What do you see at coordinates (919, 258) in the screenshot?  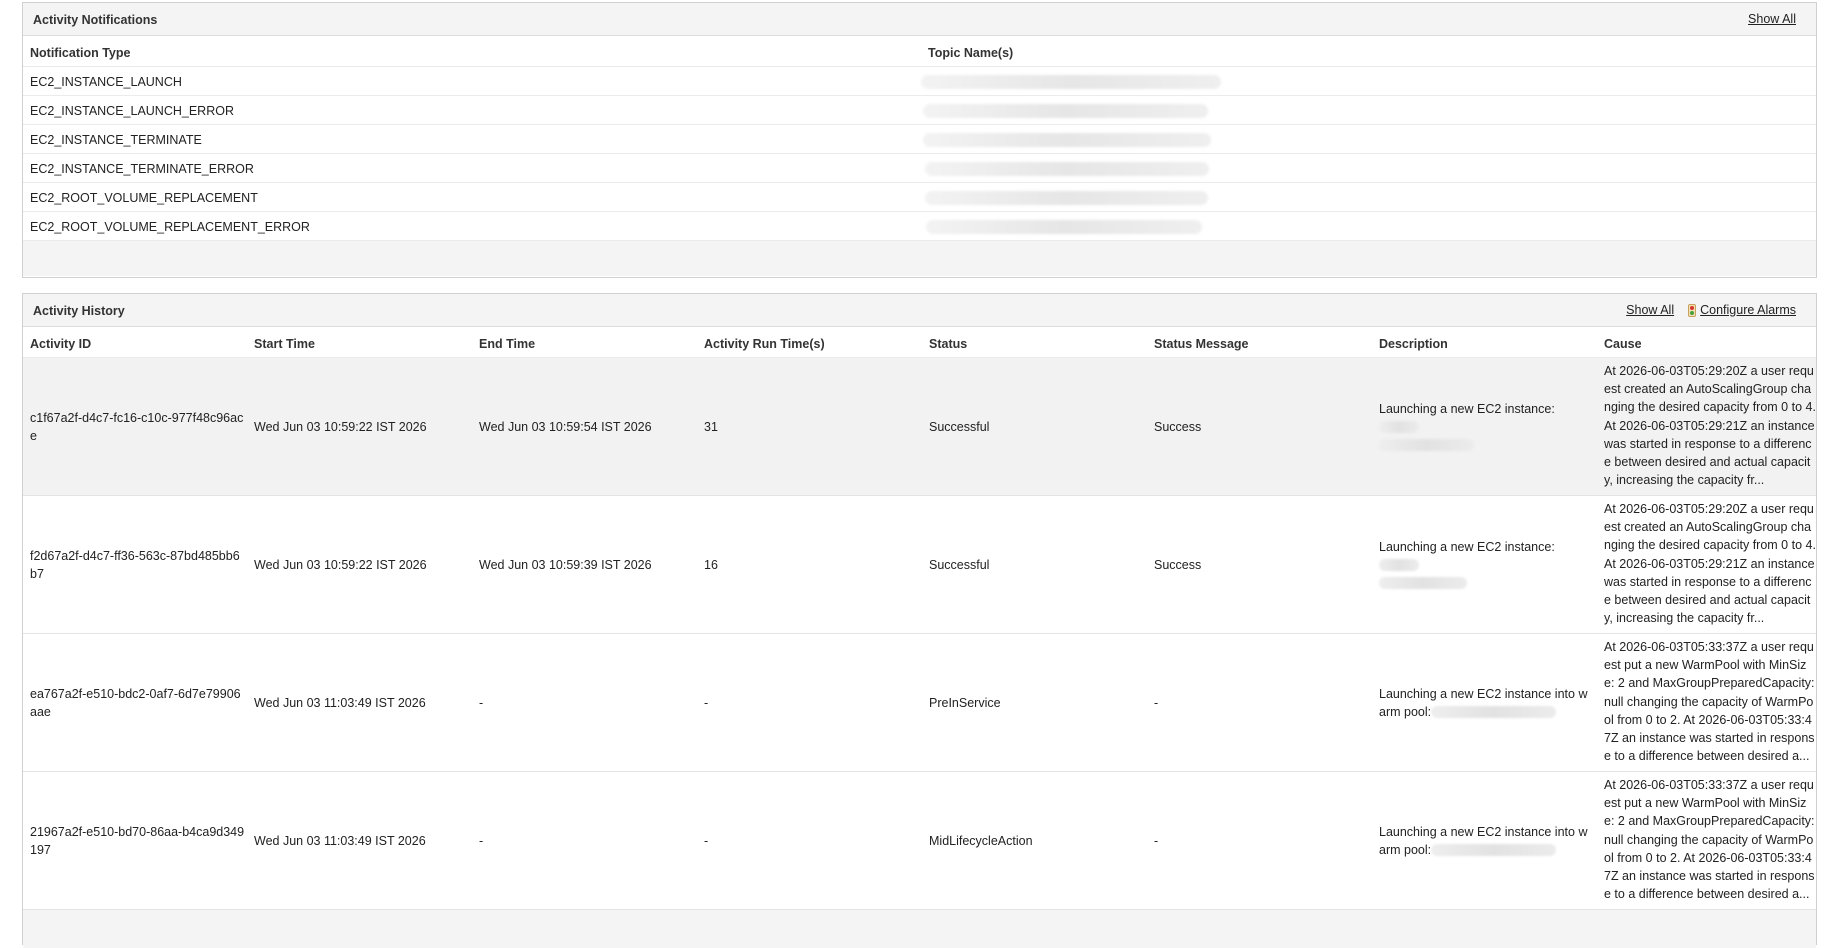 I see `notifications-footer` at bounding box center [919, 258].